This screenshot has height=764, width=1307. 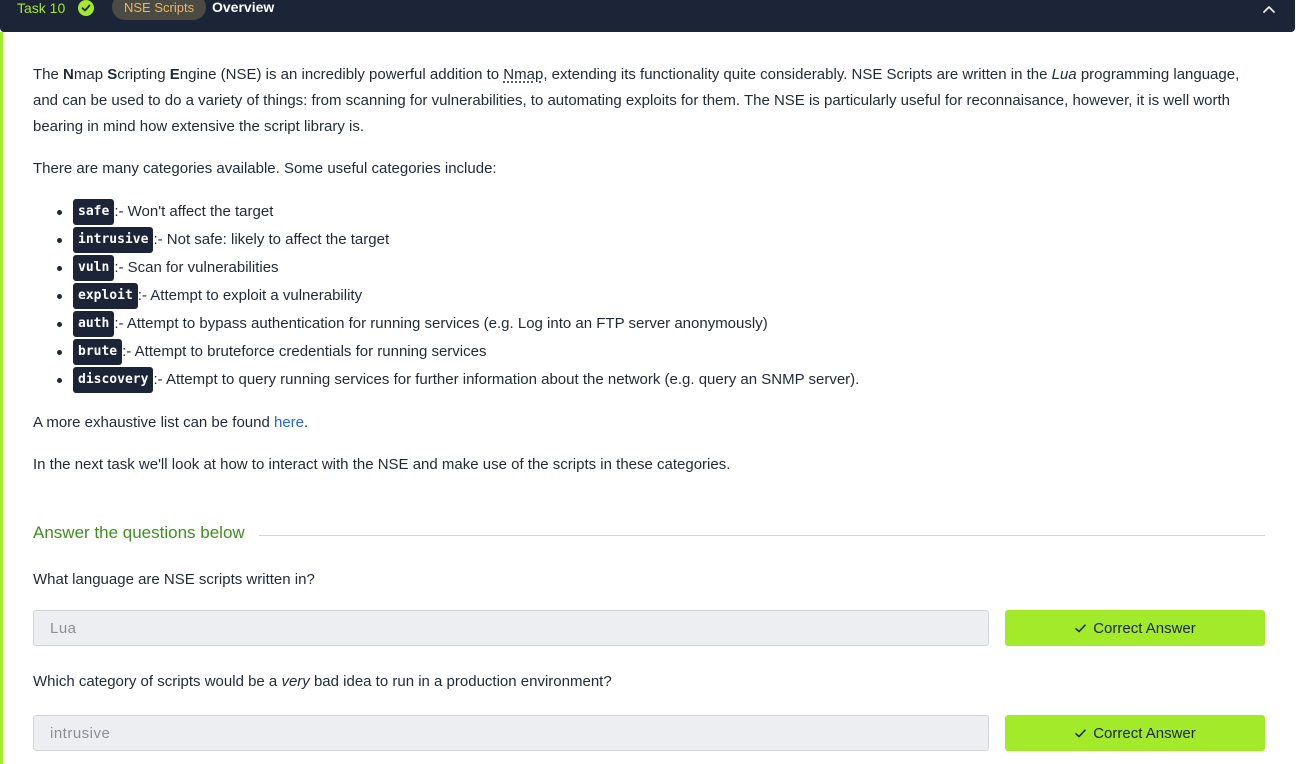 I want to click on category-code: discovery, so click(x=113, y=380).